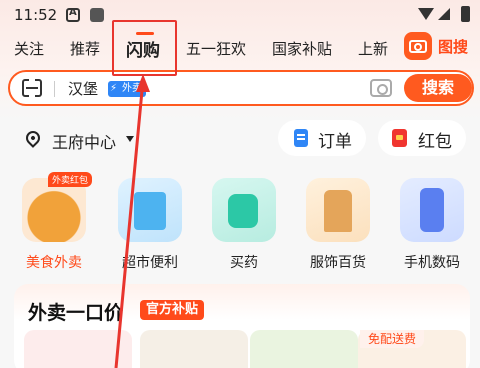 Image resolution: width=480 pixels, height=368 pixels. What do you see at coordinates (29, 48) in the screenshot?
I see `tab-follow: 关注` at bounding box center [29, 48].